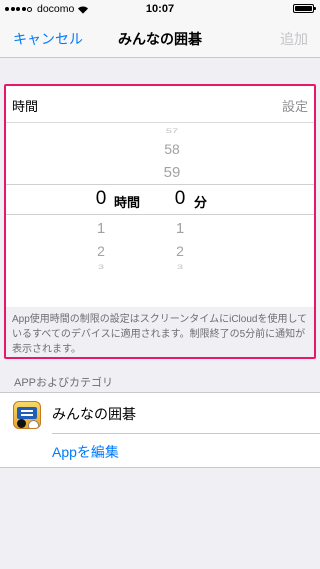  Describe the element at coordinates (85, 452) in the screenshot. I see `edit-apps-button: Appを編集` at that location.